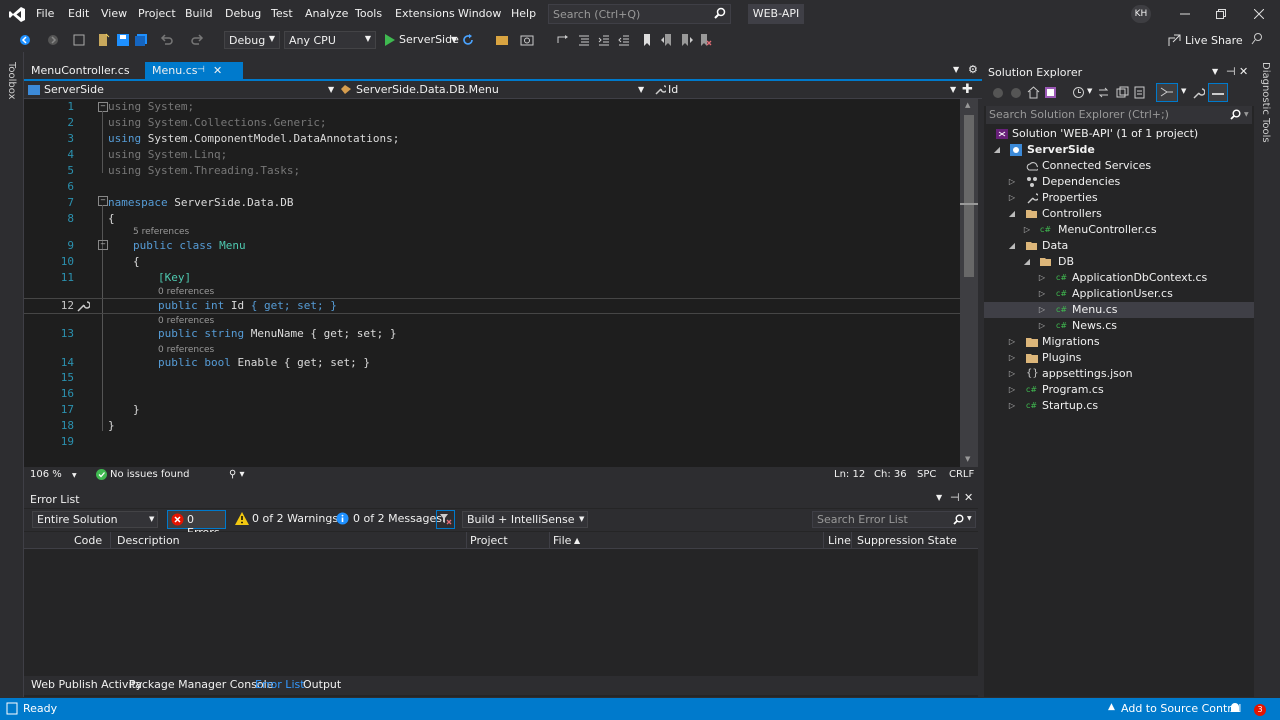 The height and width of the screenshot is (720, 1280). What do you see at coordinates (252, 40) in the screenshot?
I see `configuration-dropdown: Debug ▼` at bounding box center [252, 40].